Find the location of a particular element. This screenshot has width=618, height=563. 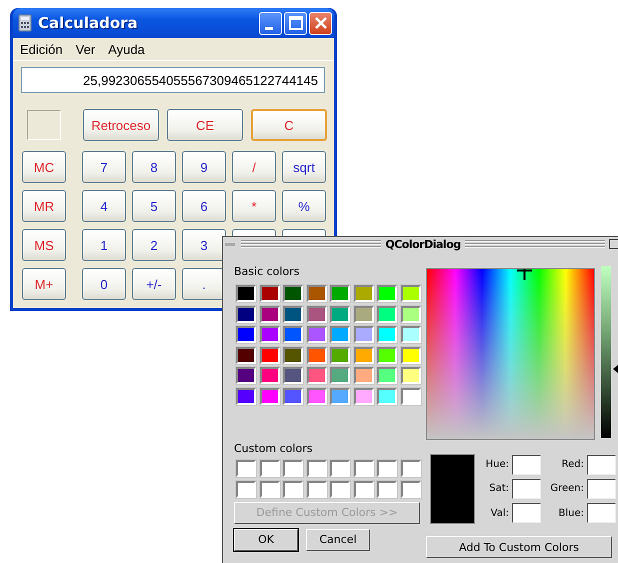

key-button: * is located at coordinates (254, 206).